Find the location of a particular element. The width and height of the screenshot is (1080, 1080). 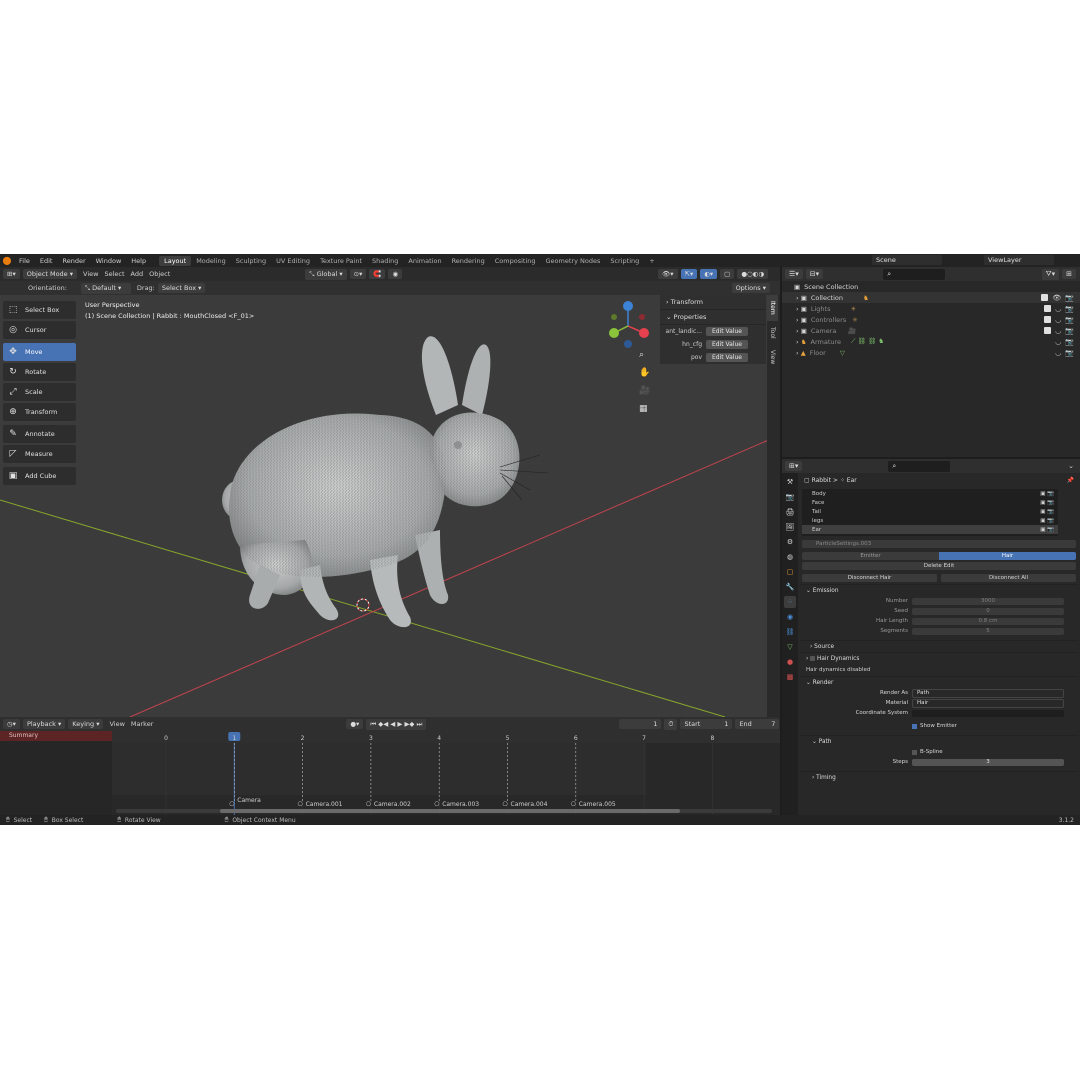

outliner-editor-icon: ☰▾ is located at coordinates (794, 274).